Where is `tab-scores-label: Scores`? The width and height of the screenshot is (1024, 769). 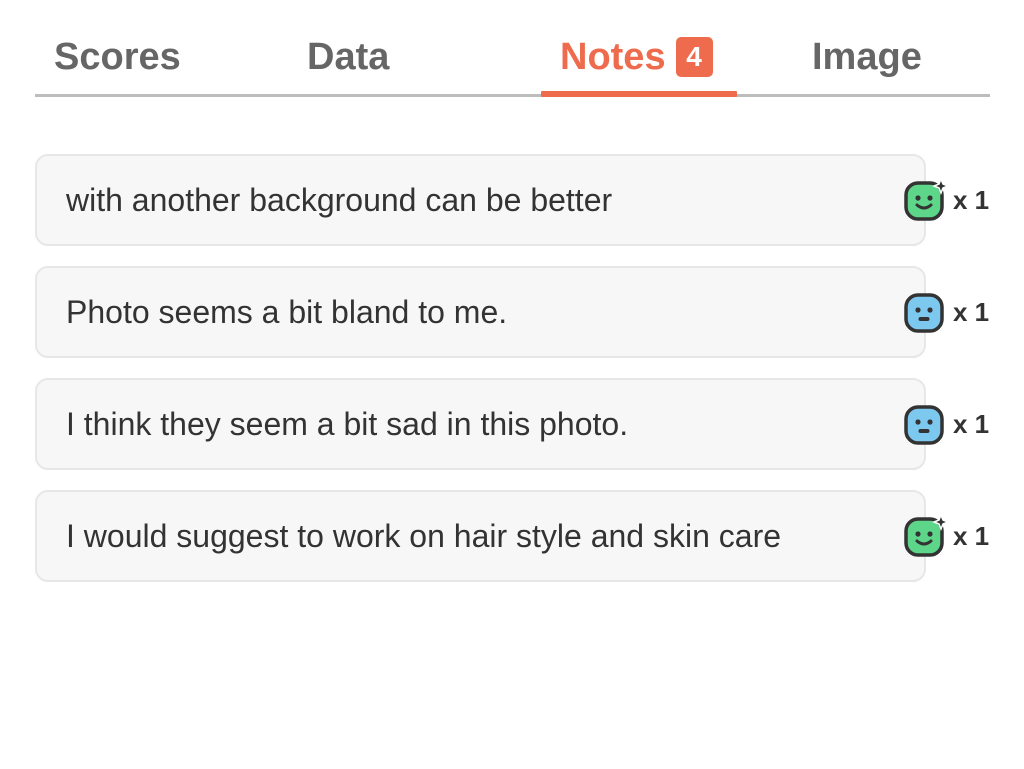
tab-scores-label: Scores is located at coordinates (117, 57).